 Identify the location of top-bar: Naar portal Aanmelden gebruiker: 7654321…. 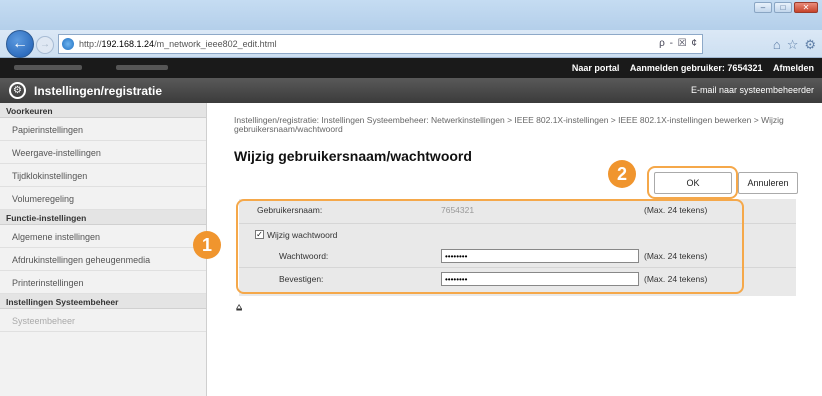
(411, 68).